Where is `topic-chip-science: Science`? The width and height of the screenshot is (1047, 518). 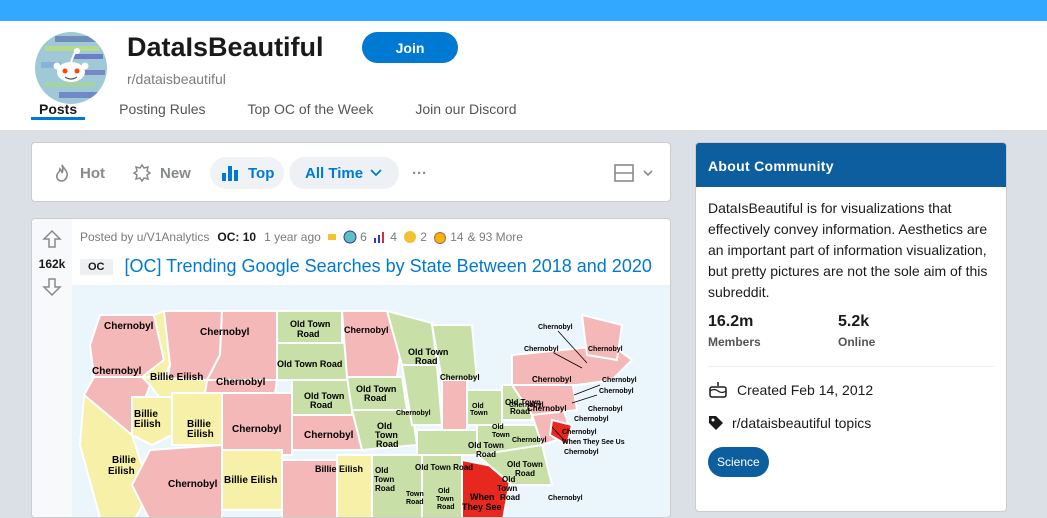
topic-chip-science: Science is located at coordinates (738, 462).